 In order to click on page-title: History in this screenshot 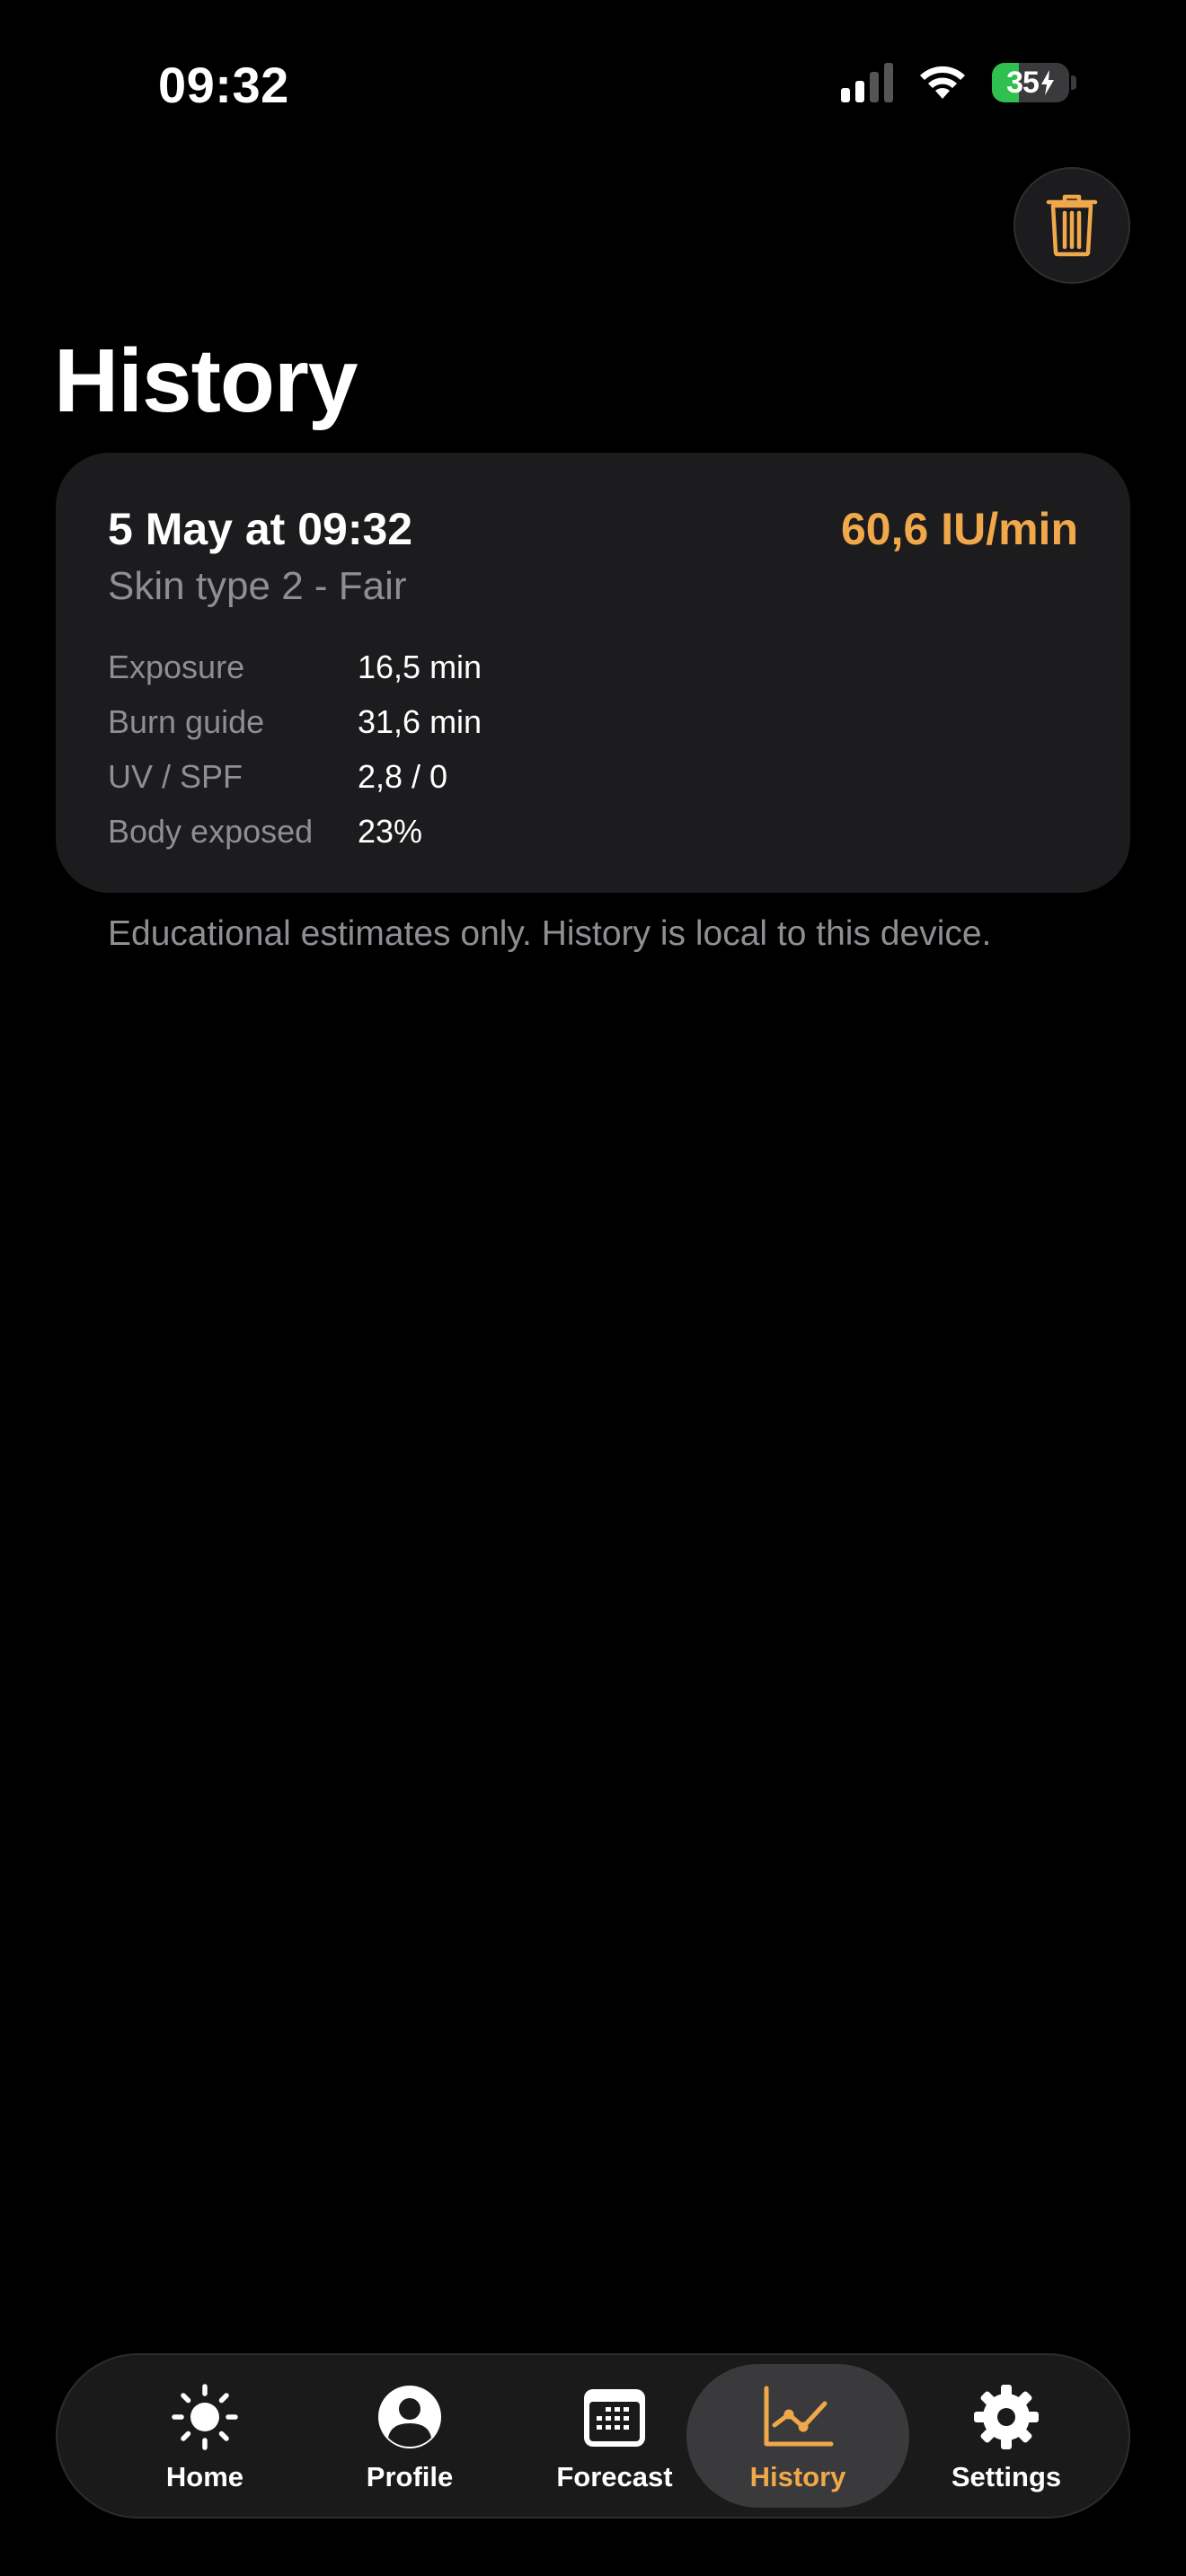, I will do `click(206, 381)`.